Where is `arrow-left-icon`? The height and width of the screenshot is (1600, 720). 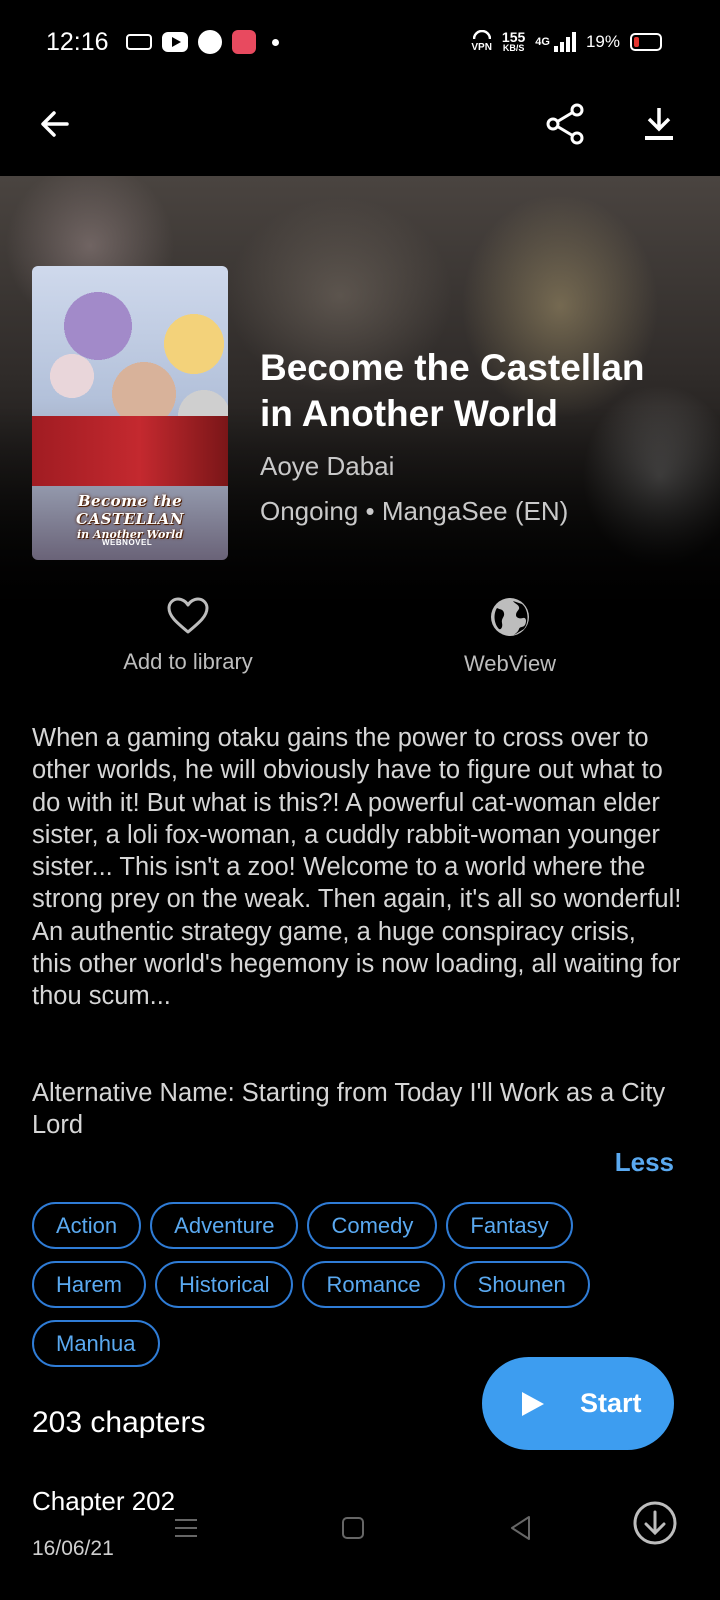 arrow-left-icon is located at coordinates (55, 124).